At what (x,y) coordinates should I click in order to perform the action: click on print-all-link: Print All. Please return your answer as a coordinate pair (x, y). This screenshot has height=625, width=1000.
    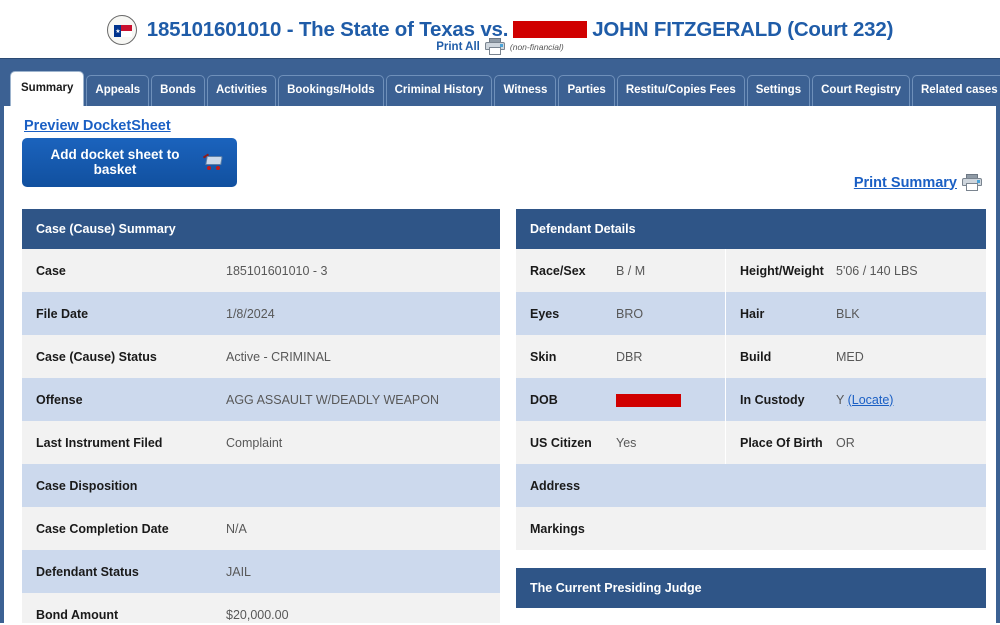
    Looking at the image, I should click on (458, 47).